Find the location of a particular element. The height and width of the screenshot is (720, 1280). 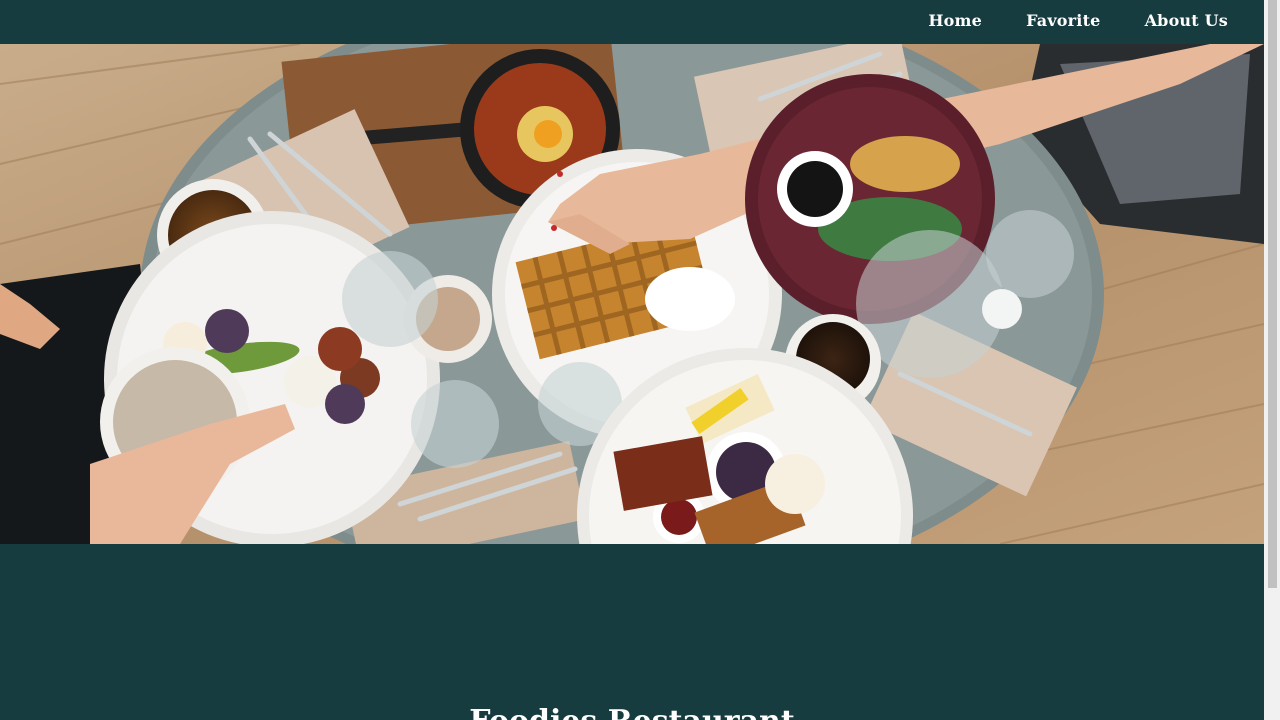

vertical-scrollbar is located at coordinates (1272, 360).